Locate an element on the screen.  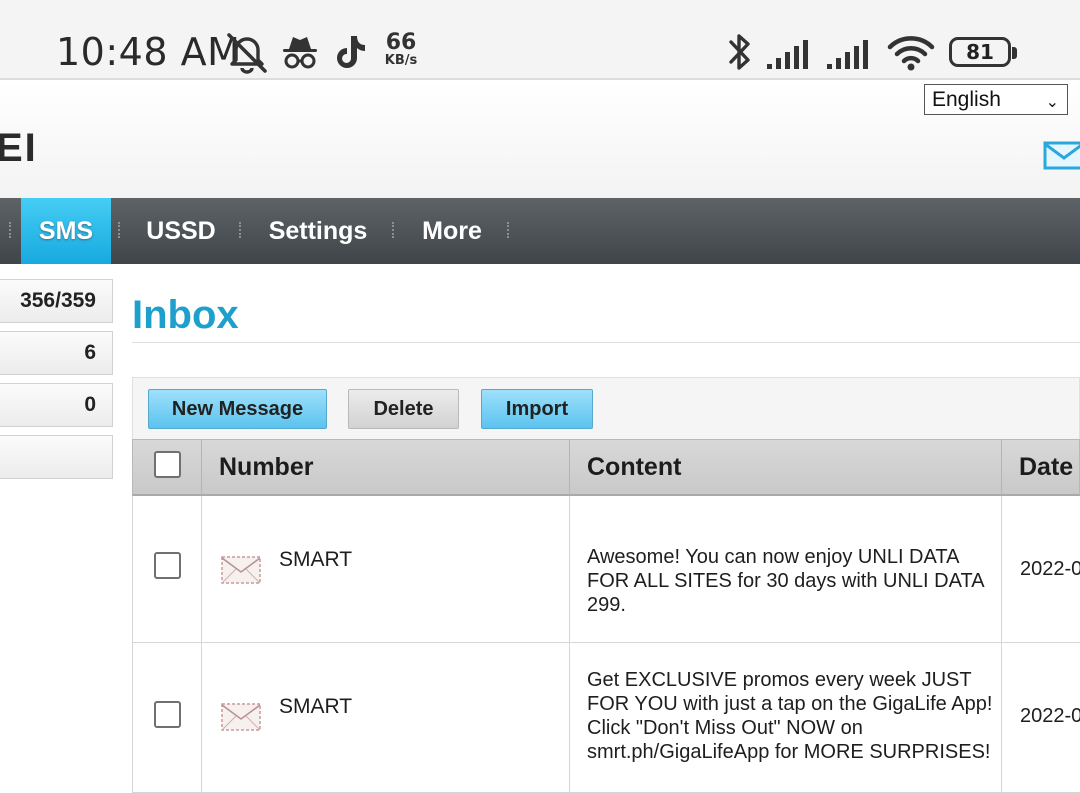
language-select: English ⌄ is located at coordinates (996, 99).